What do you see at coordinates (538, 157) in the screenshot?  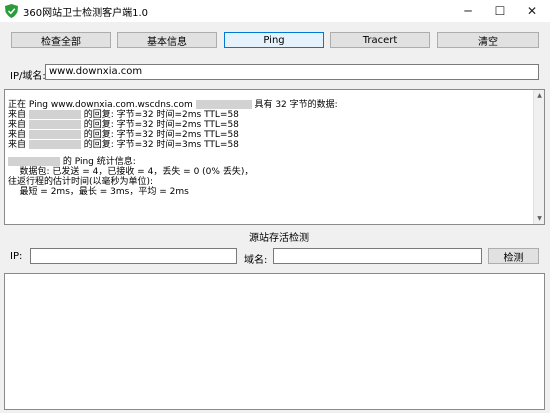 I see `vertical-scrollbar: ▲ ▼` at bounding box center [538, 157].